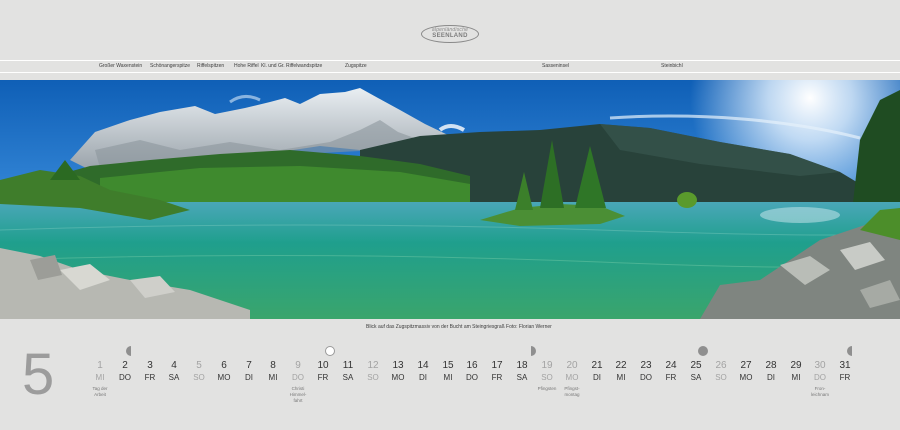  I want to click on holiday-label: Pfingst-montag, so click(572, 391).